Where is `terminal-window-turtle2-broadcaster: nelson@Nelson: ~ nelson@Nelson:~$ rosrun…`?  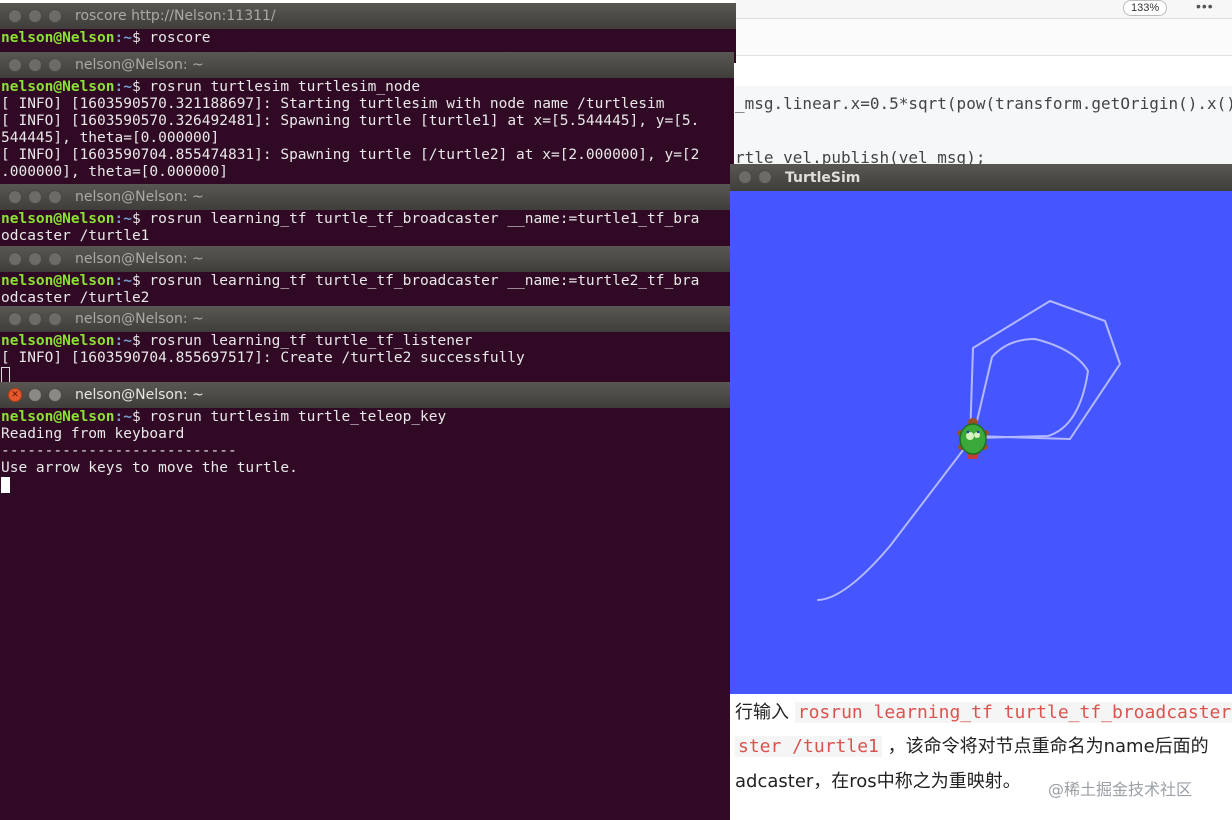
terminal-window-turtle2-broadcaster: nelson@Nelson: ~ nelson@Nelson:~$ rosrun… is located at coordinates (365, 276).